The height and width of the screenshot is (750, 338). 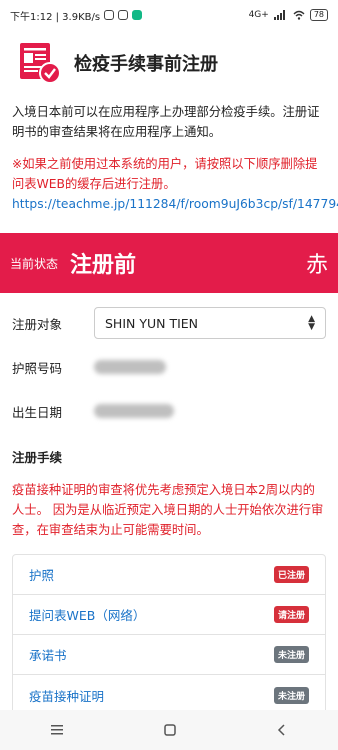 I want to click on chat-notification-icon, so click(x=137, y=15).